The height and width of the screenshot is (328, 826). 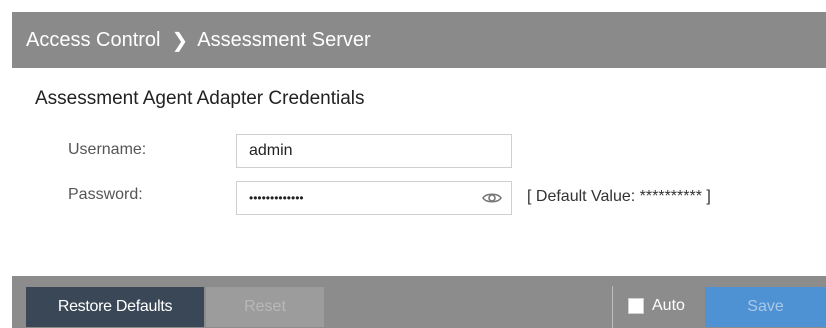 What do you see at coordinates (93, 40) in the screenshot?
I see `breadcrumb-access-control: Access Control` at bounding box center [93, 40].